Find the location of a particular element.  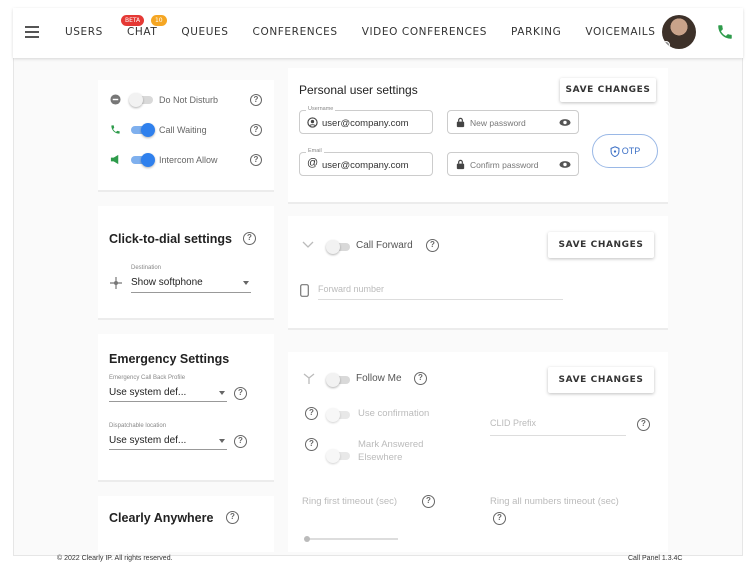

ring-first-timeout-label: Ring first timeout (sec) is located at coordinates (350, 501).